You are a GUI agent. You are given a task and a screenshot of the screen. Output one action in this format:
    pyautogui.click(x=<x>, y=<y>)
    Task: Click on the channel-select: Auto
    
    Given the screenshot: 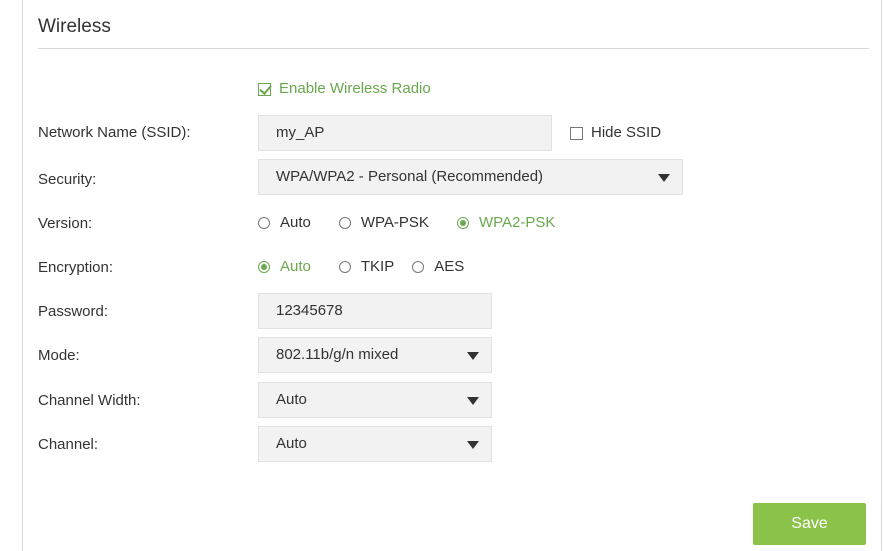 What is the action you would take?
    pyautogui.click(x=375, y=444)
    